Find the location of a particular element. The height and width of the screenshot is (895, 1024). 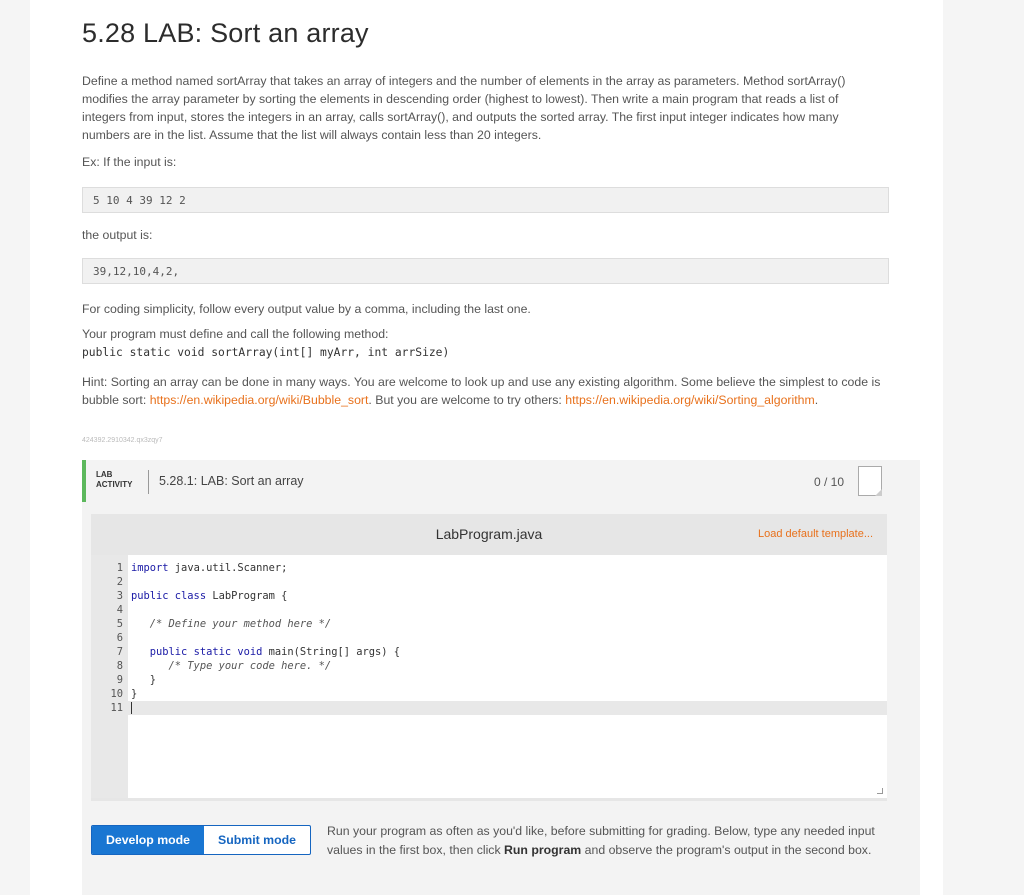

example-output-label: the output is: is located at coordinates (117, 235).